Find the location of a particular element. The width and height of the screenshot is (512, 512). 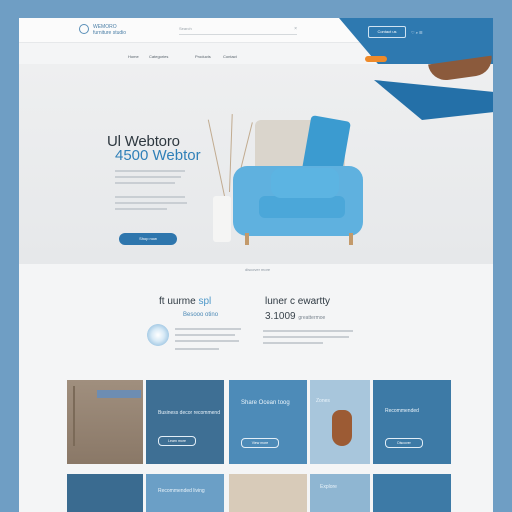

search-input: Search × is located at coordinates (238, 30).